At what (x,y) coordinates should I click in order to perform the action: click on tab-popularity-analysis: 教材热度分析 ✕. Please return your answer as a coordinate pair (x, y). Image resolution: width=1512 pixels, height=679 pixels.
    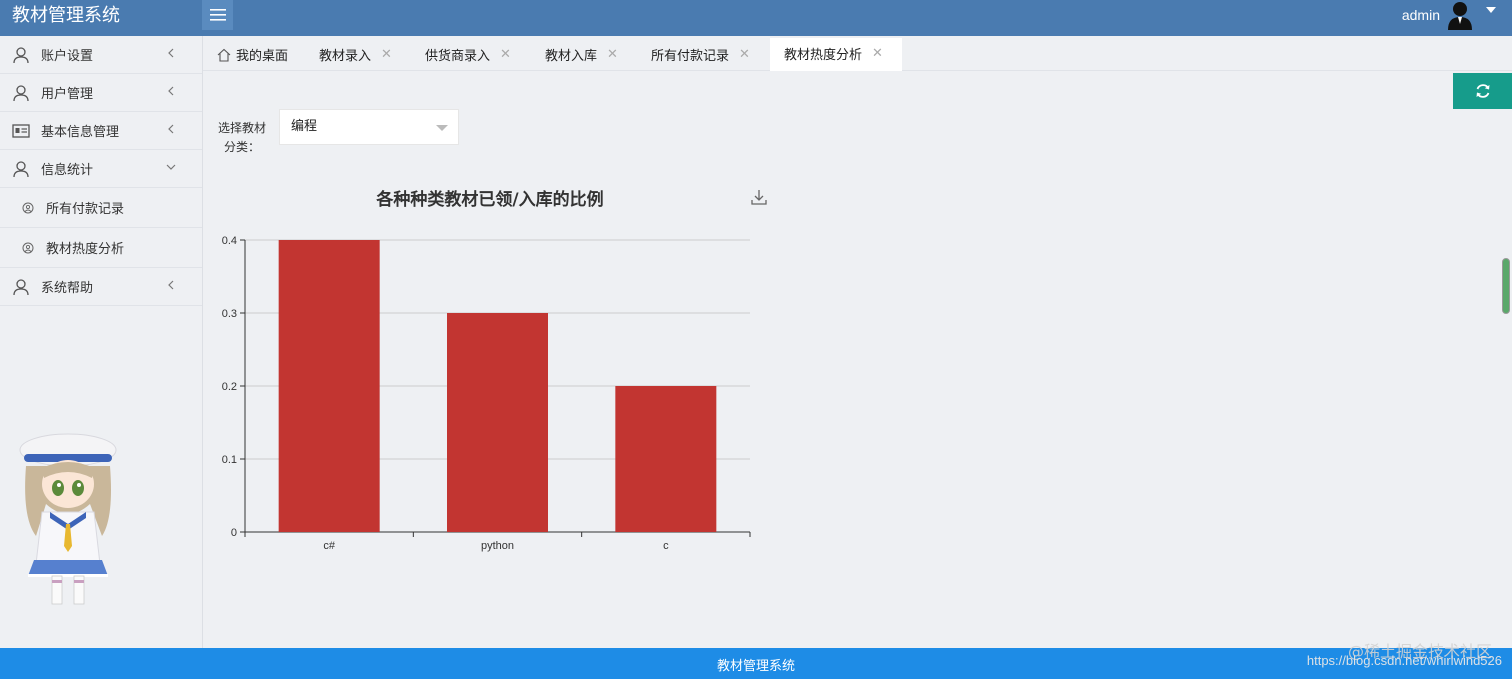
    Looking at the image, I should click on (836, 54).